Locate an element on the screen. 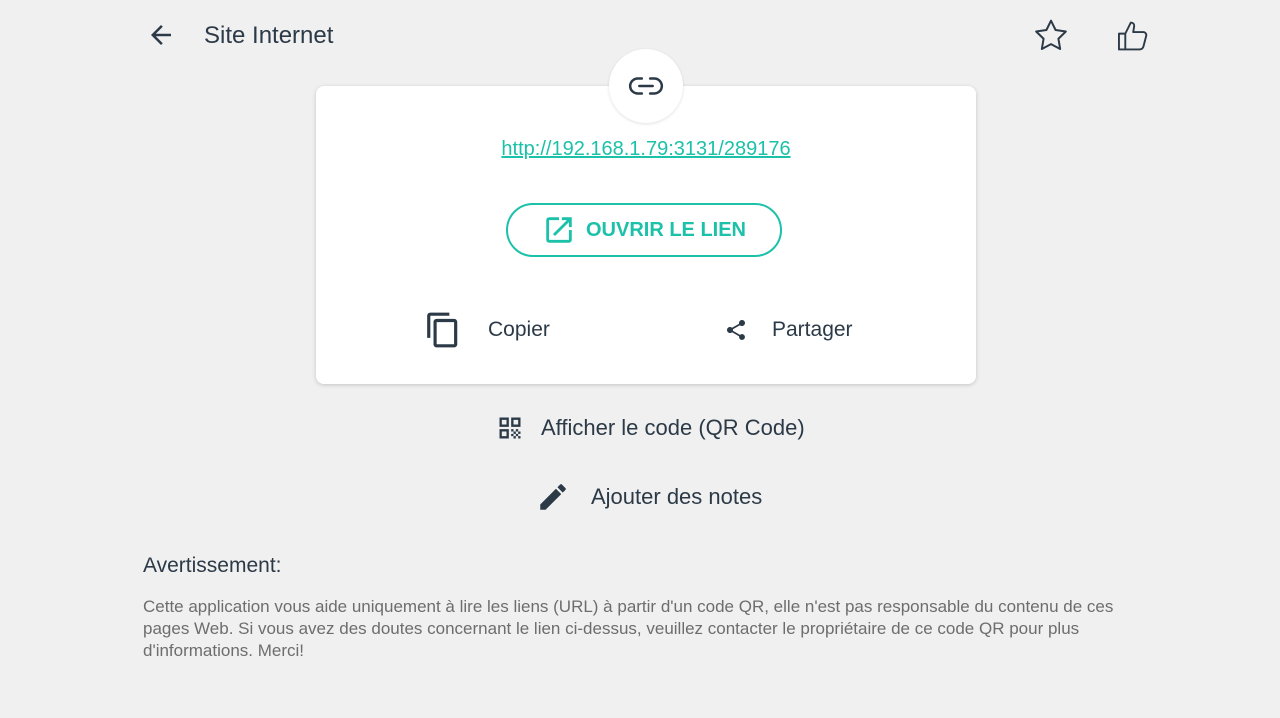 The height and width of the screenshot is (718, 1280). qr-code-icon is located at coordinates (510, 428).